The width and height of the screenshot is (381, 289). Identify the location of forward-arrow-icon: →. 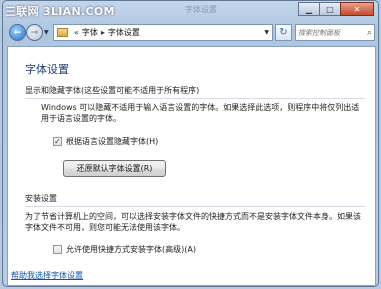
(34, 32).